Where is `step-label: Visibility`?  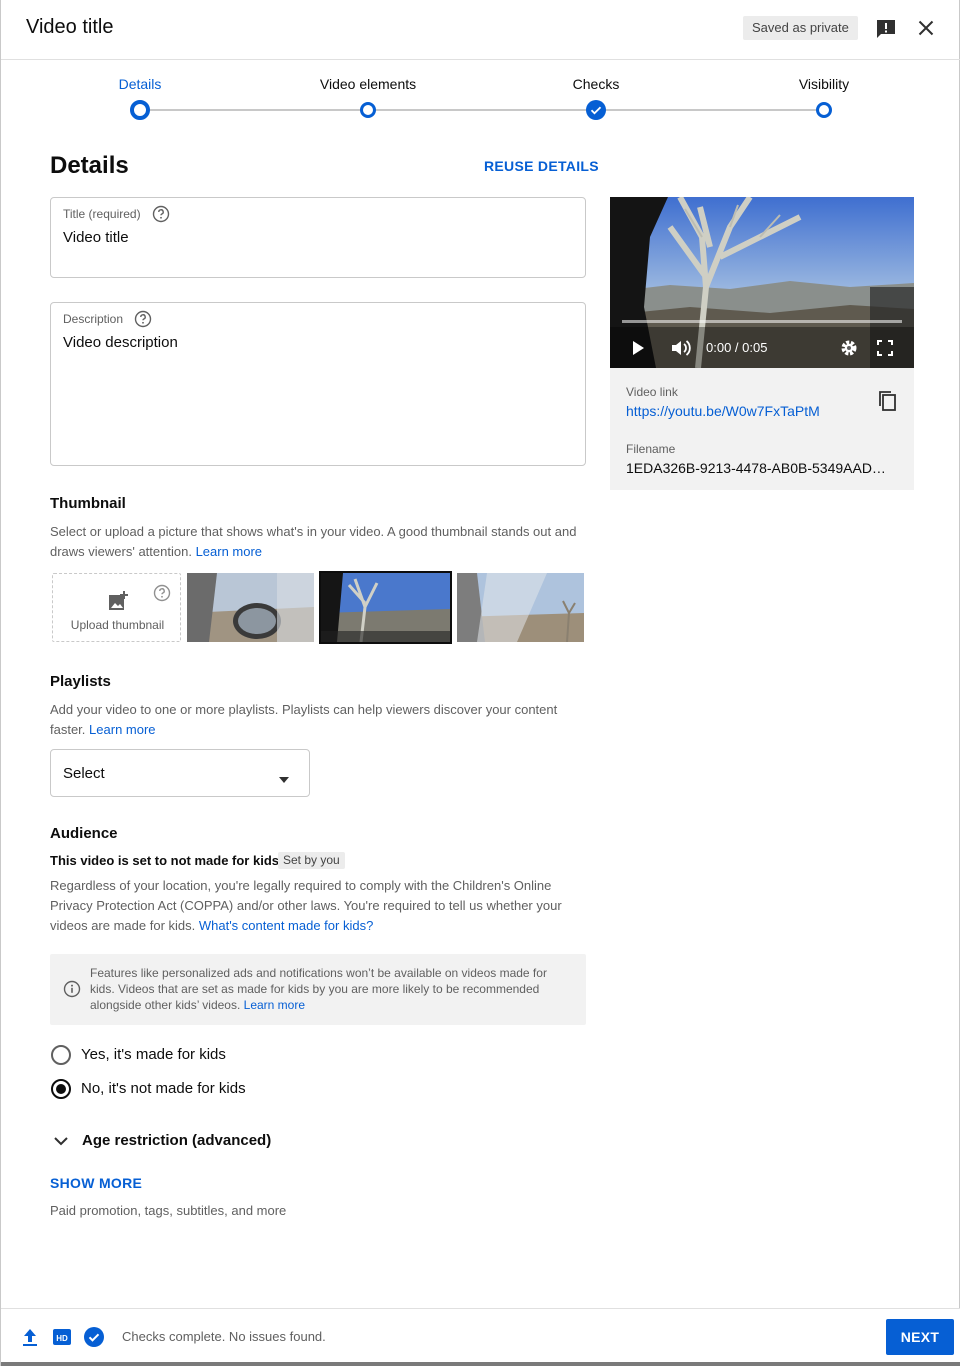
step-label: Visibility is located at coordinates (824, 84).